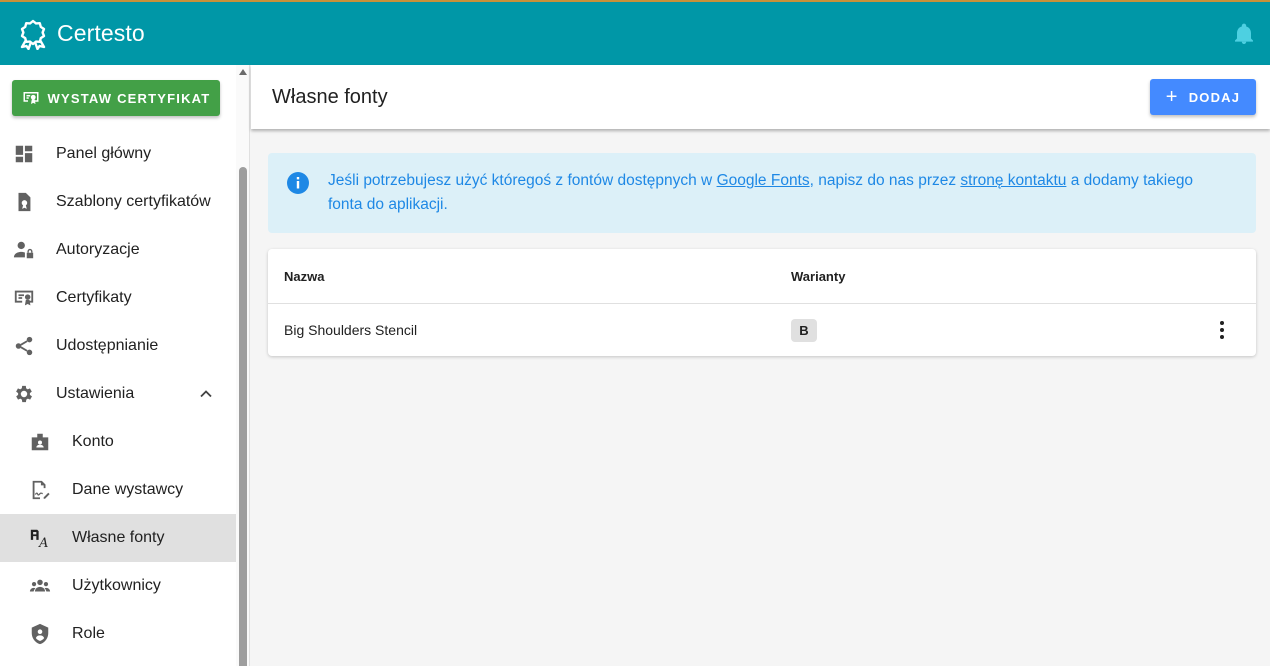 The height and width of the screenshot is (666, 1270). I want to click on scrollbar-thumb, so click(243, 416).